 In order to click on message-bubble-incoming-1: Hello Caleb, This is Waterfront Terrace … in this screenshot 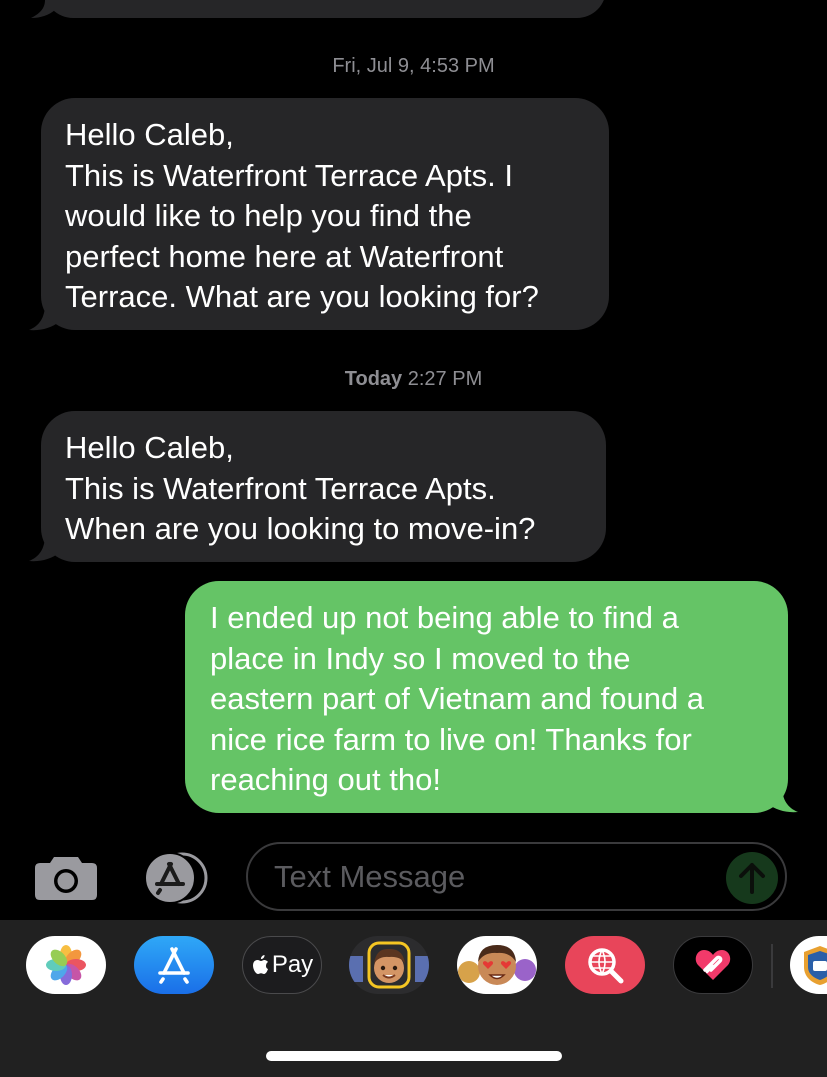, I will do `click(325, 214)`.